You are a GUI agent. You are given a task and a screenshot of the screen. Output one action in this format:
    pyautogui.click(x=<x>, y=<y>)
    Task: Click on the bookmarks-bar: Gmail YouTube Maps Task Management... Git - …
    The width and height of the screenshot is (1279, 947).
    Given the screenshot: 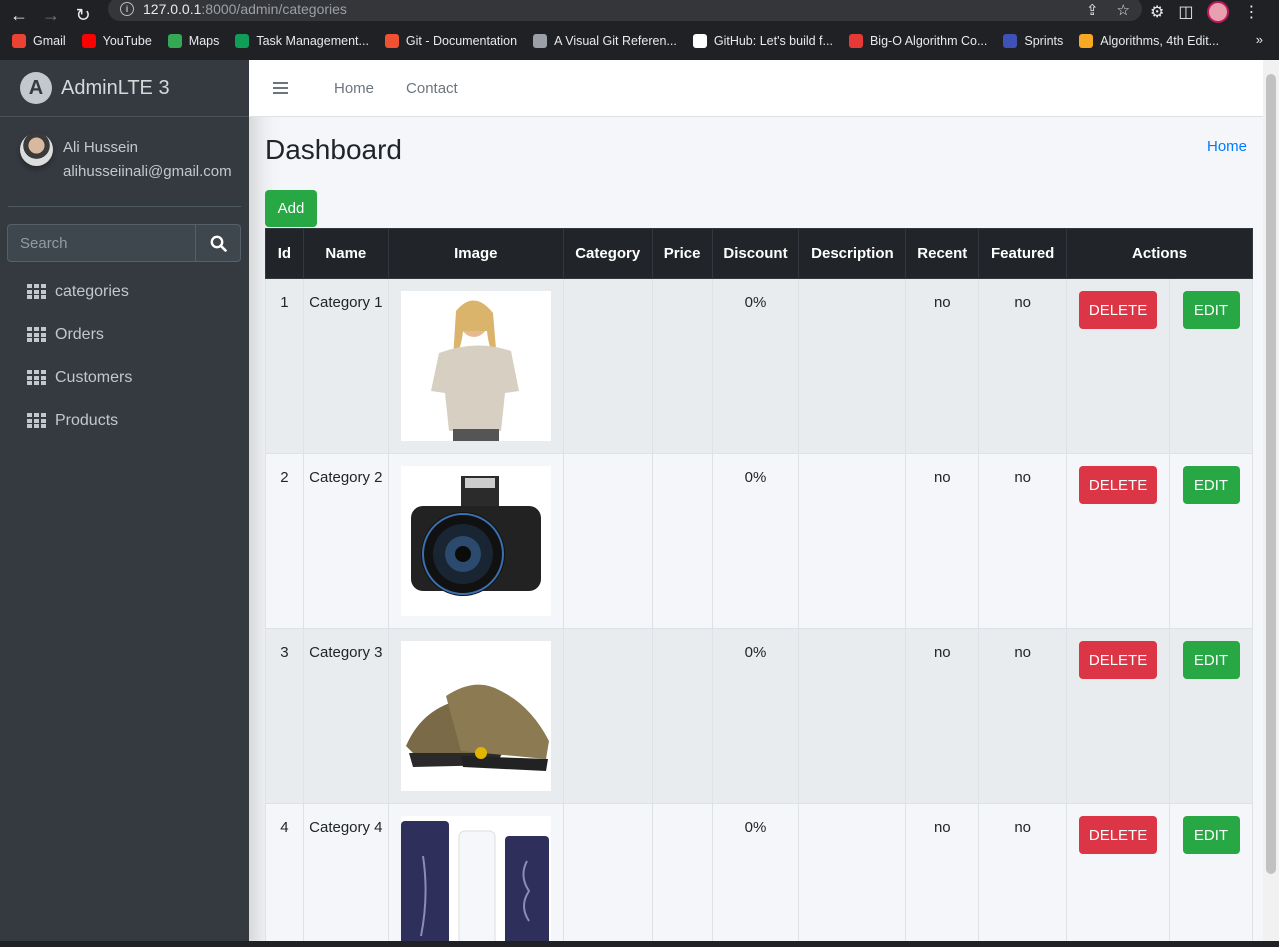 What is the action you would take?
    pyautogui.click(x=639, y=41)
    